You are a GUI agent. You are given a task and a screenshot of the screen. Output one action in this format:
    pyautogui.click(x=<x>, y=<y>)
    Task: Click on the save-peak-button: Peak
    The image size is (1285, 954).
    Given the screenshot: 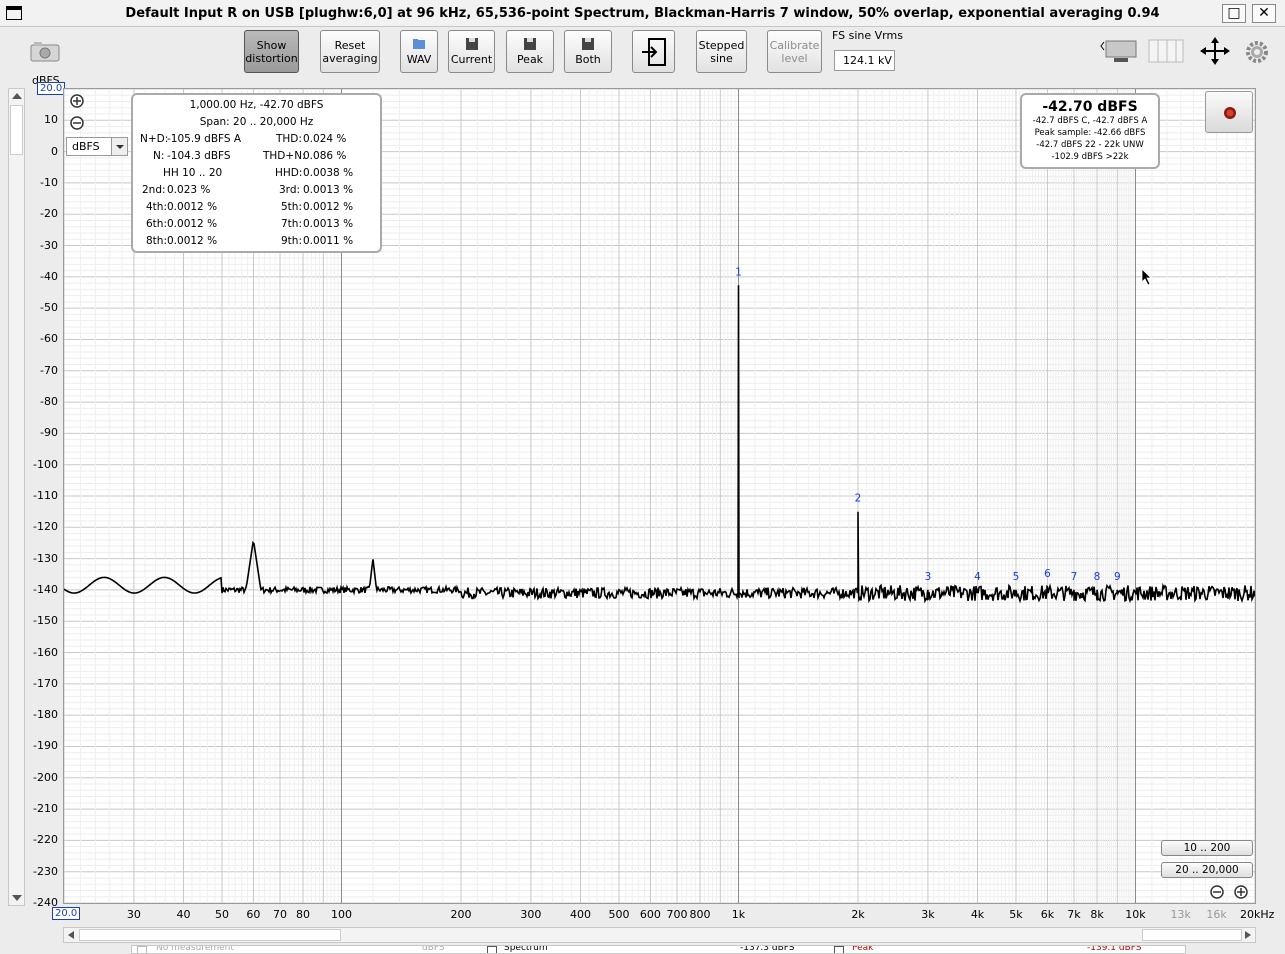 What is the action you would take?
    pyautogui.click(x=530, y=51)
    